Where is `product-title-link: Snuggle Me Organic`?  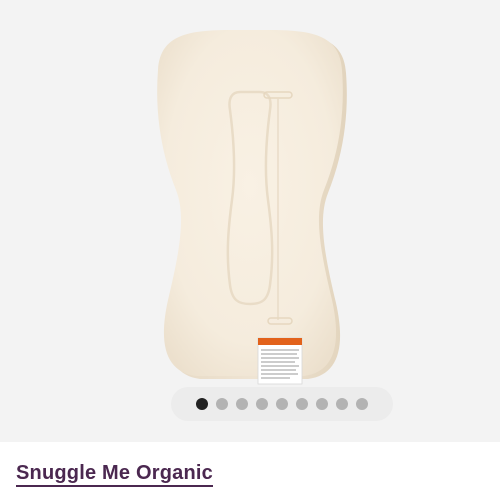
product-title-link: Snuggle Me Organic is located at coordinates (114, 474).